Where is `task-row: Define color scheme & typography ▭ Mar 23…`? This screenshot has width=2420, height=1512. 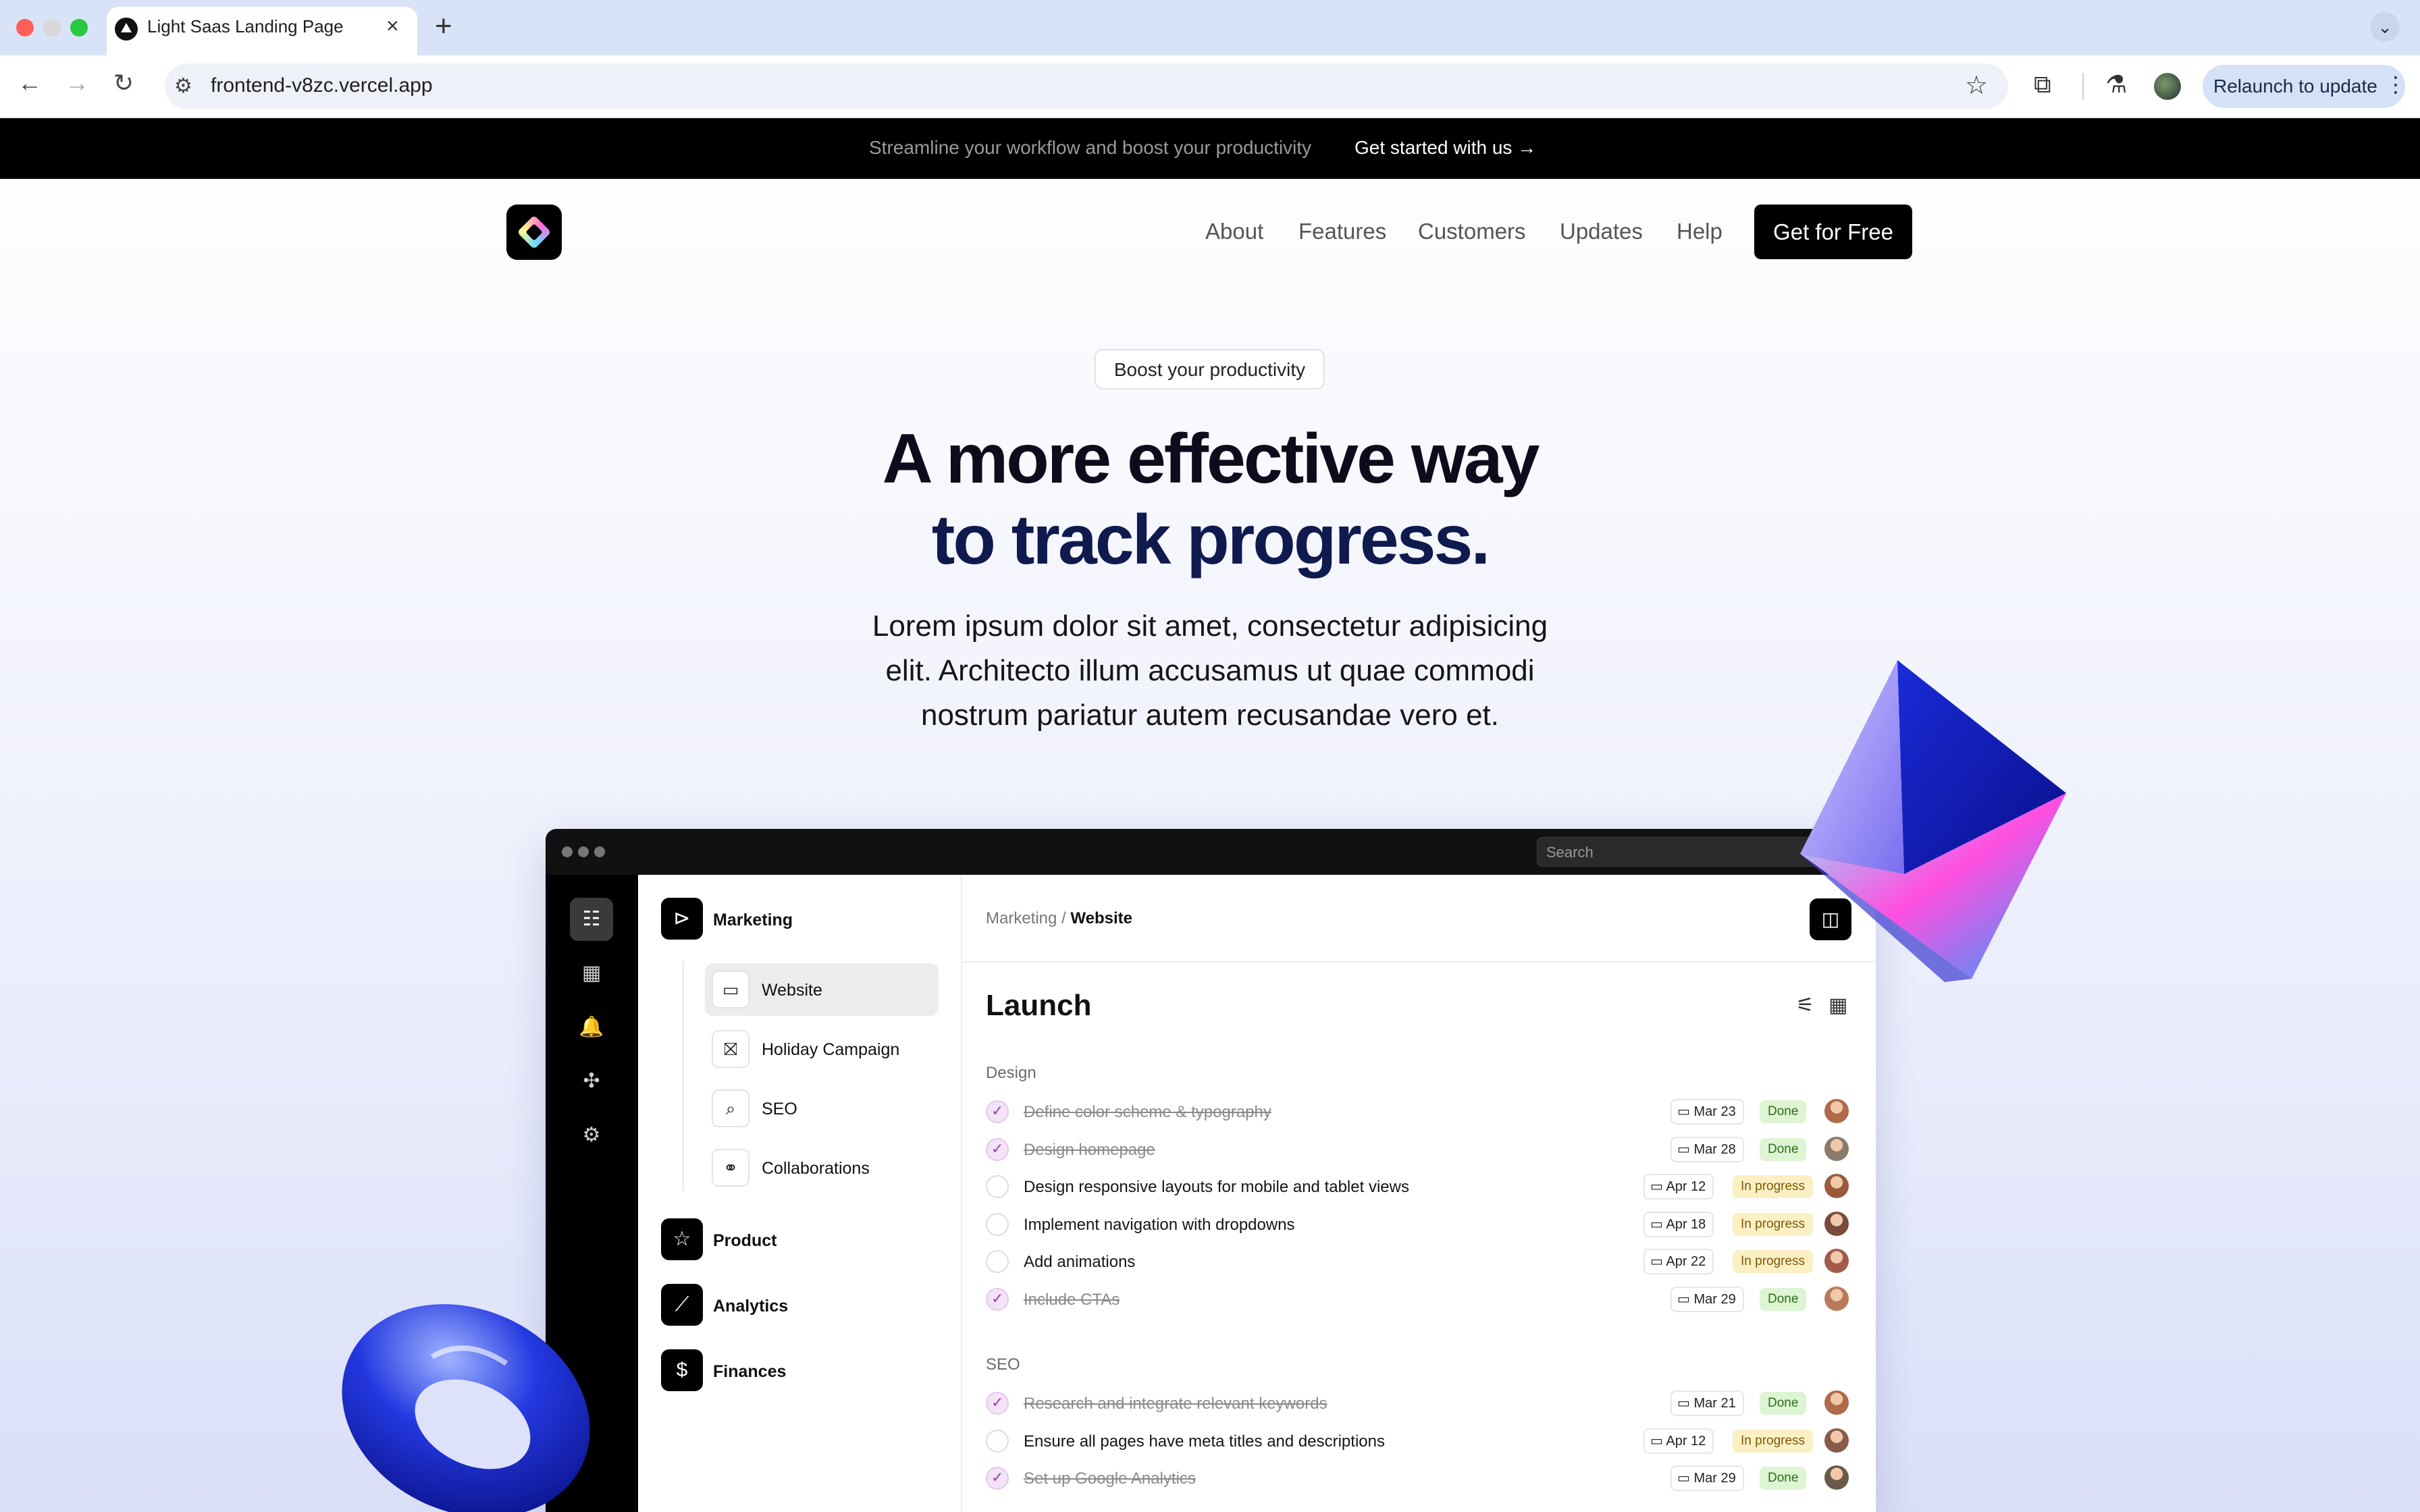 task-row: Define color scheme & typography ▭ Mar 23… is located at coordinates (1418, 1112).